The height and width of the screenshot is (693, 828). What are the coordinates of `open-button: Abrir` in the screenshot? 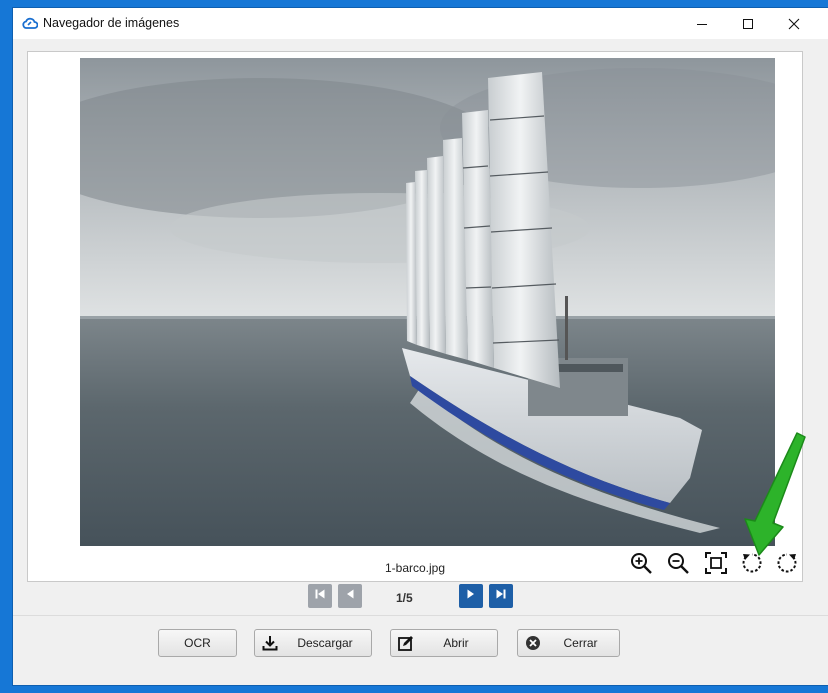 It's located at (444, 643).